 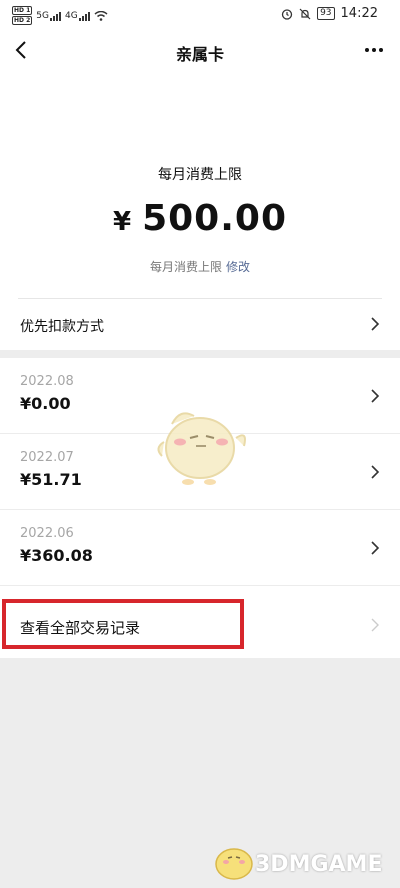 What do you see at coordinates (200, 175) in the screenshot?
I see `limit-label: 每月消费上限` at bounding box center [200, 175].